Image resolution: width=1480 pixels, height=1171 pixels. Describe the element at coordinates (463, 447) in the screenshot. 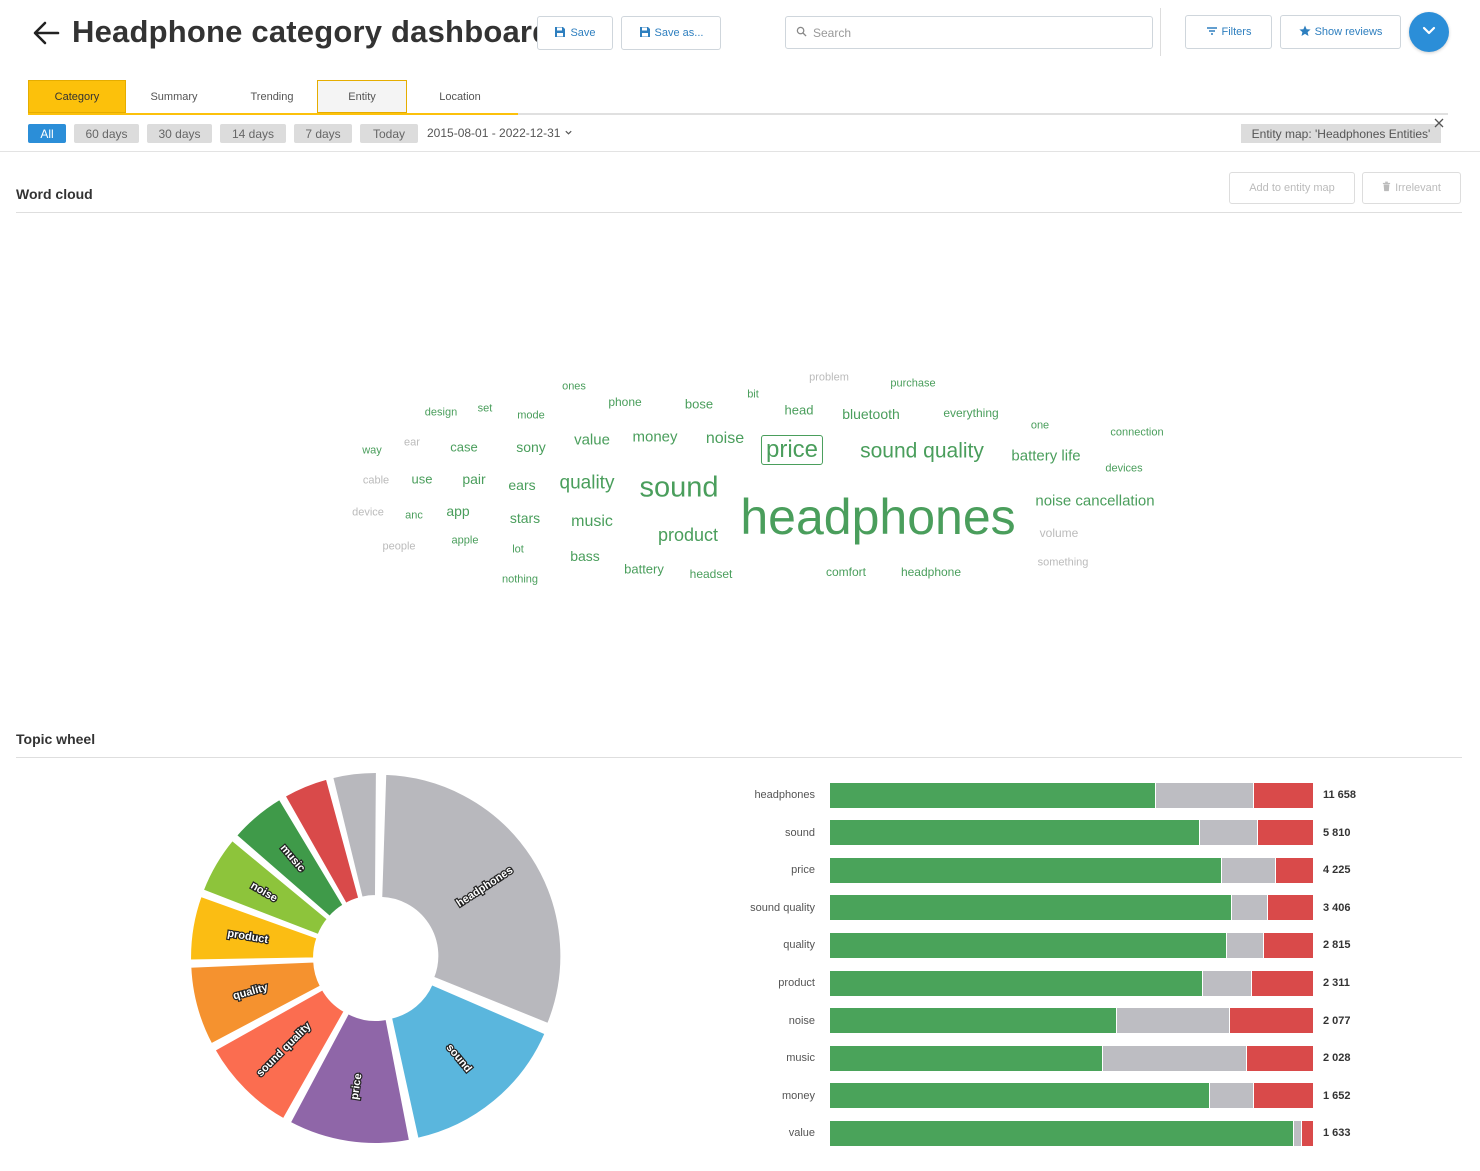

I see `word-cloud-word: case` at that location.